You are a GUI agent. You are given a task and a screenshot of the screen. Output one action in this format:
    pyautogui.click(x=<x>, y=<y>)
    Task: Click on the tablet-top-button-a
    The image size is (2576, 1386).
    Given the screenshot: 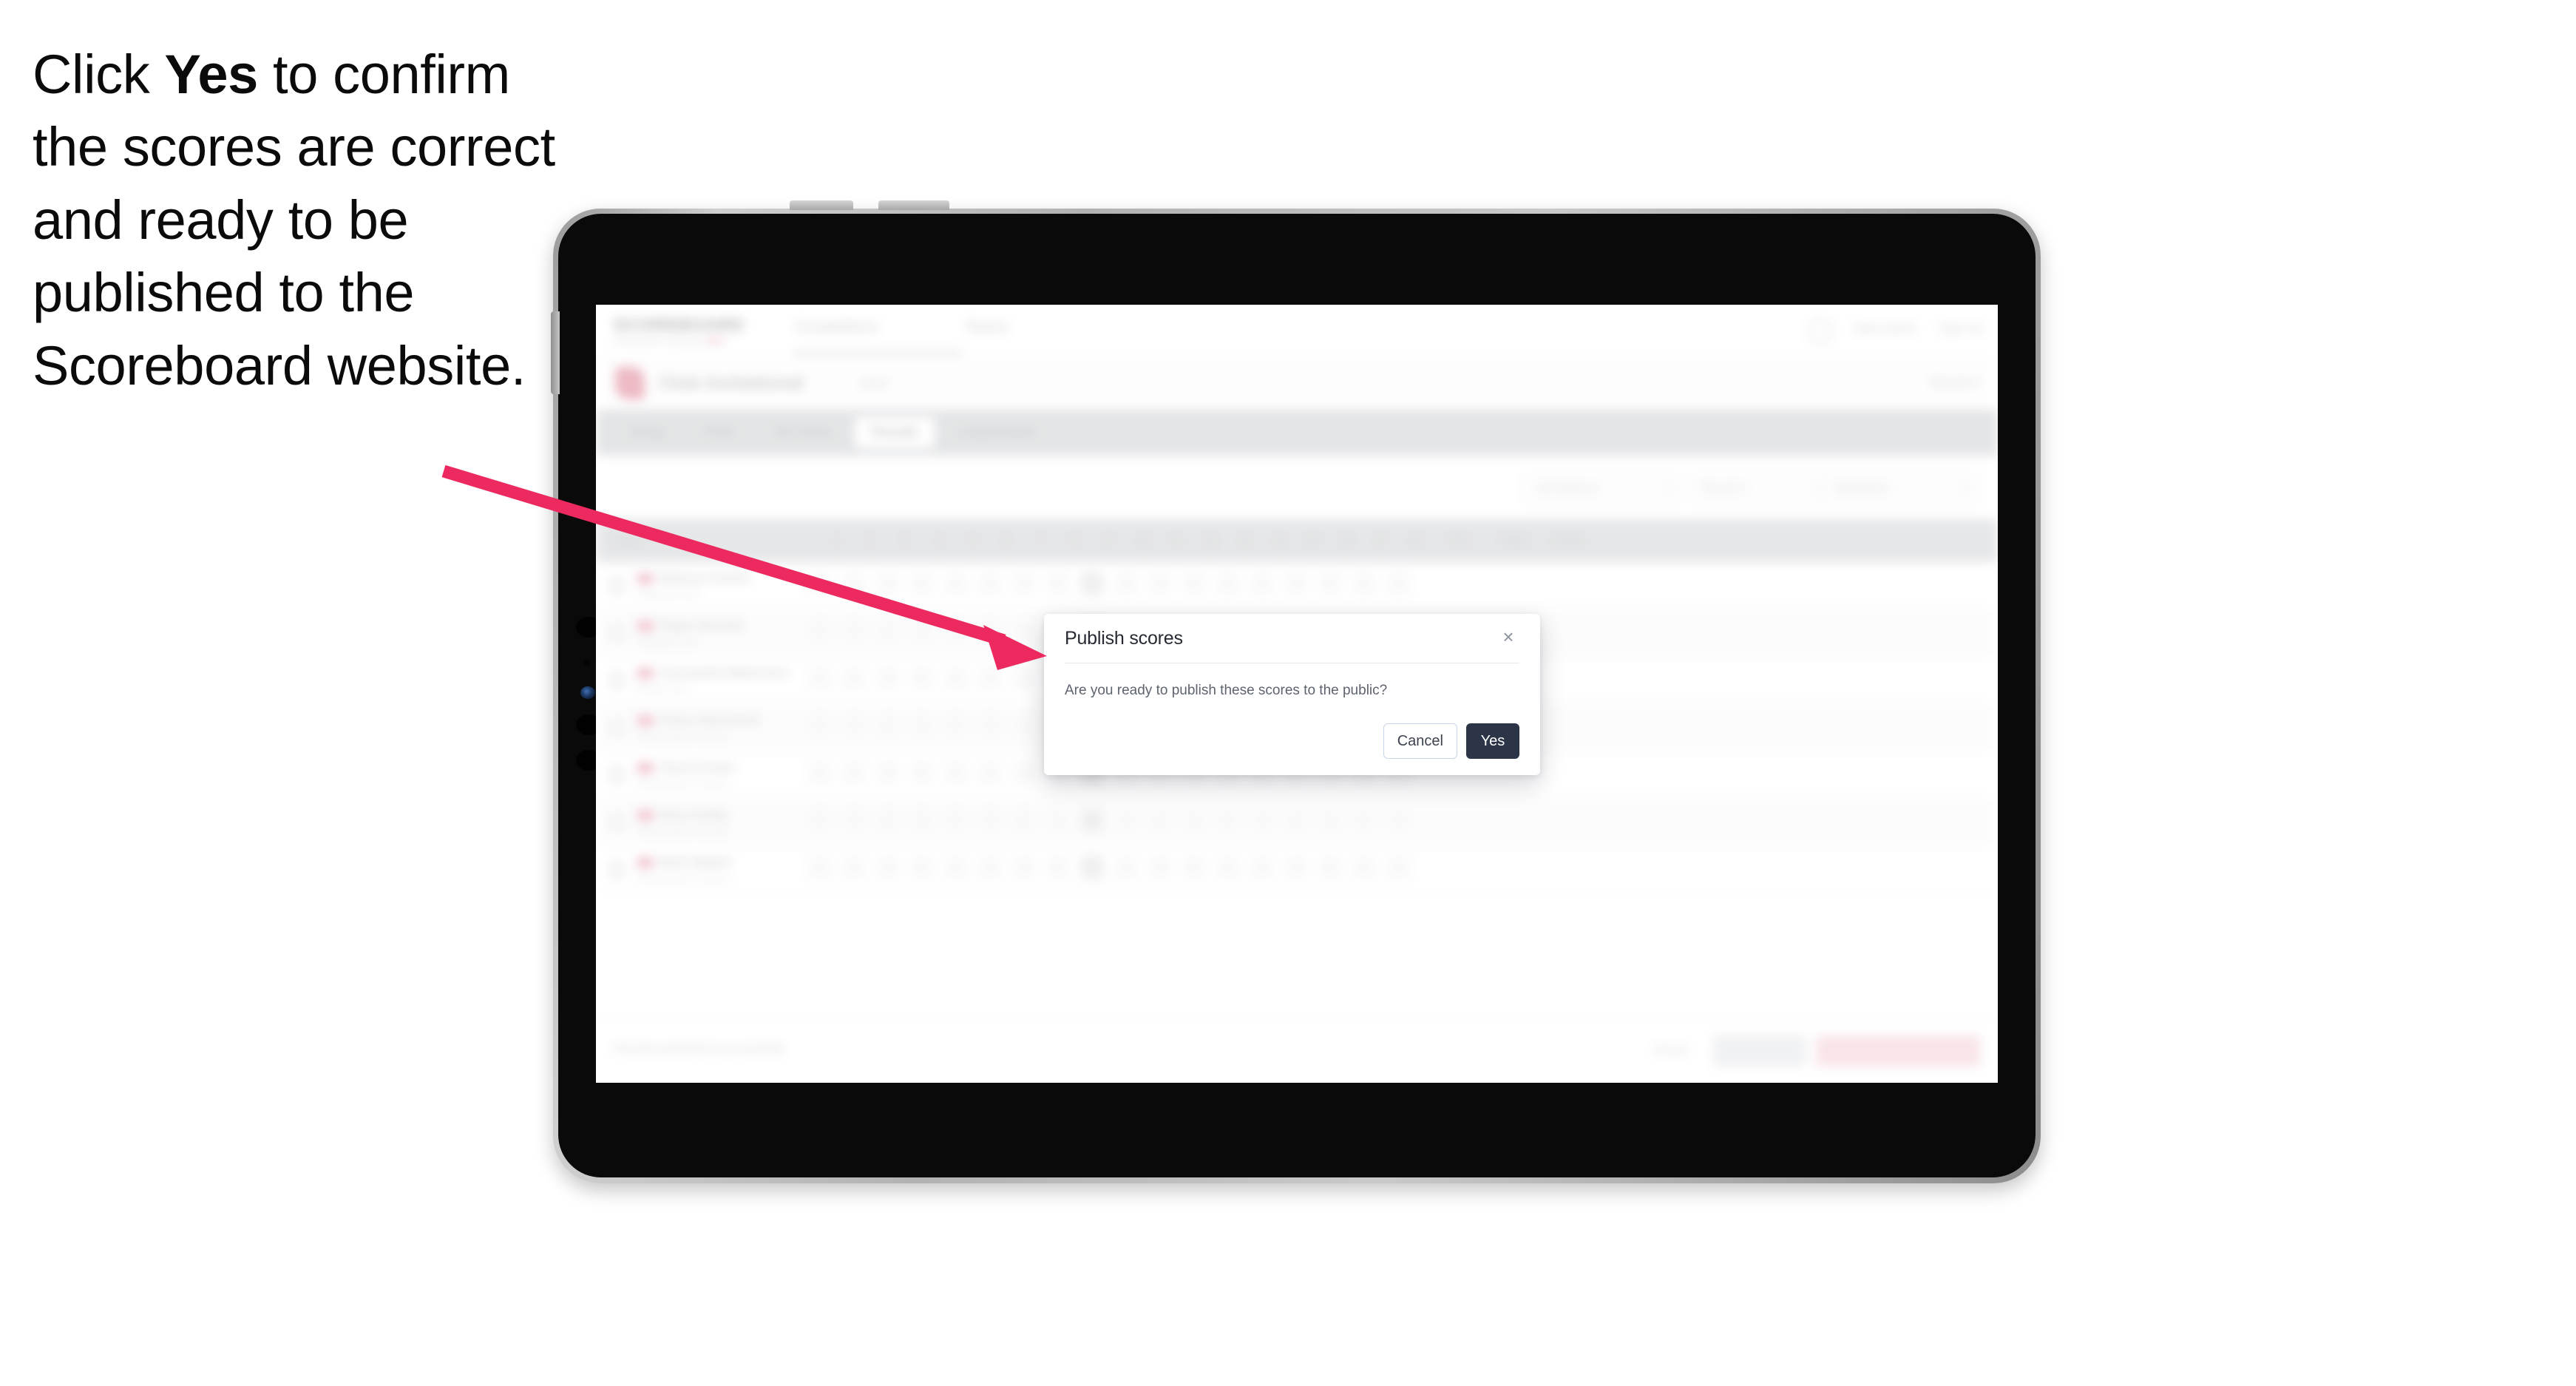 What is the action you would take?
    pyautogui.click(x=821, y=205)
    